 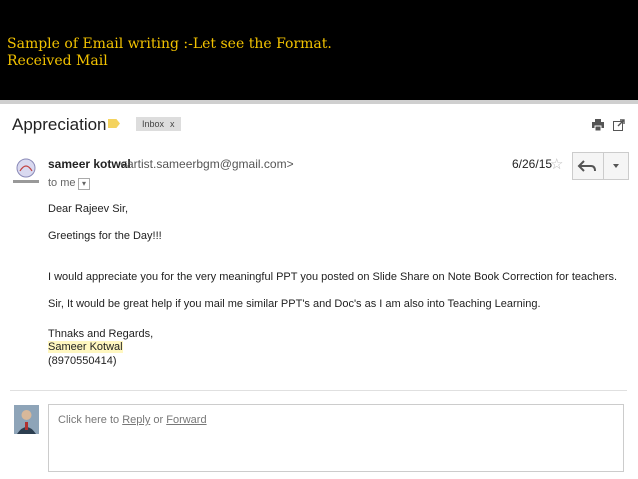 What do you see at coordinates (186, 420) in the screenshot?
I see `forward-link: Forward` at bounding box center [186, 420].